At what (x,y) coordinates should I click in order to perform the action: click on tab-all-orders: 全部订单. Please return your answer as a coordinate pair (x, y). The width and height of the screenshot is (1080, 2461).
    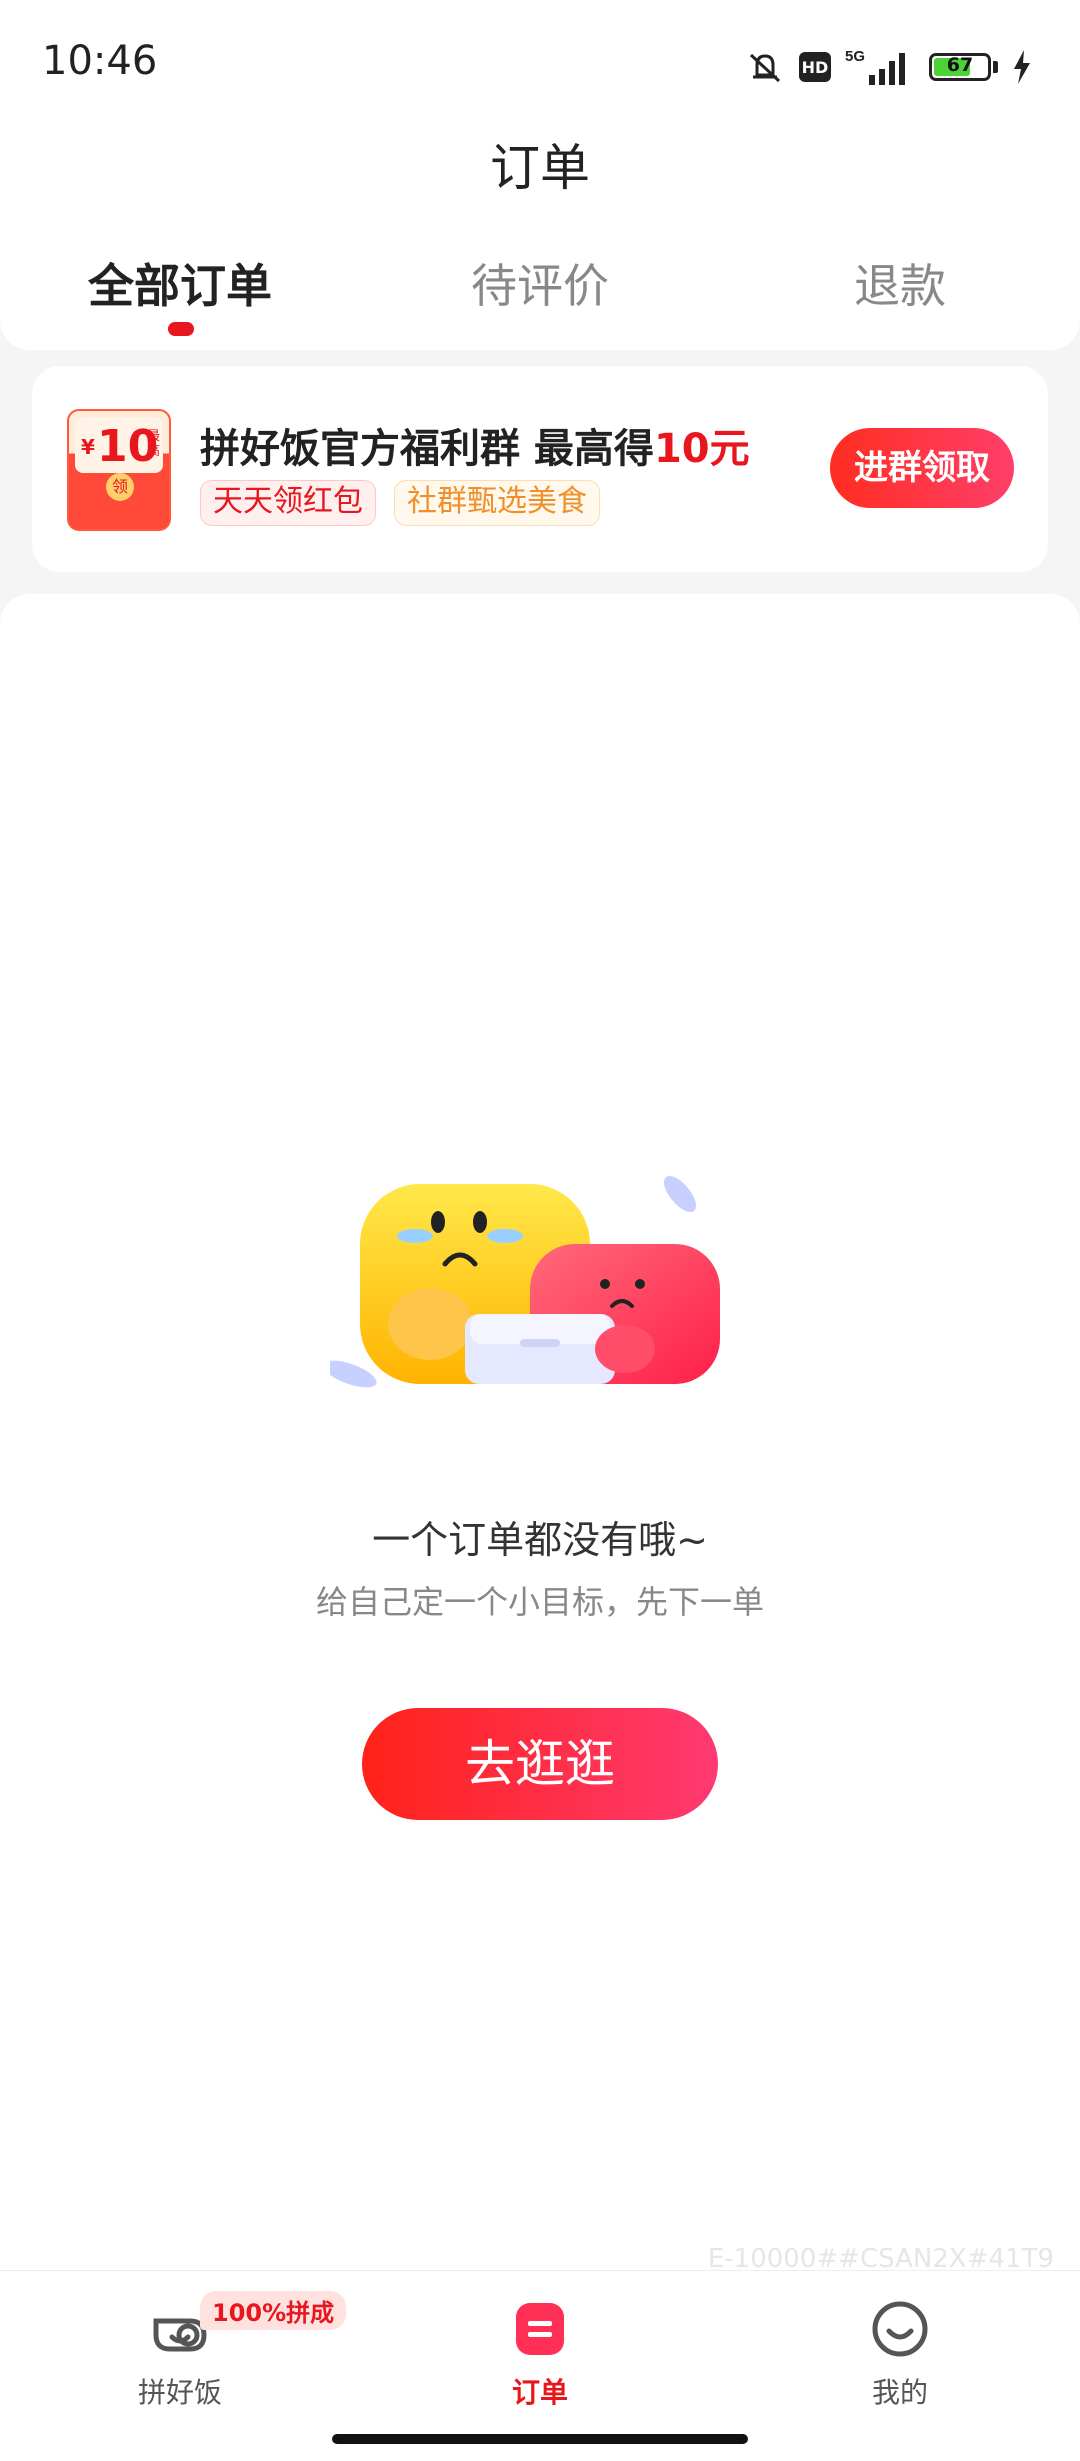
    Looking at the image, I should click on (180, 283).